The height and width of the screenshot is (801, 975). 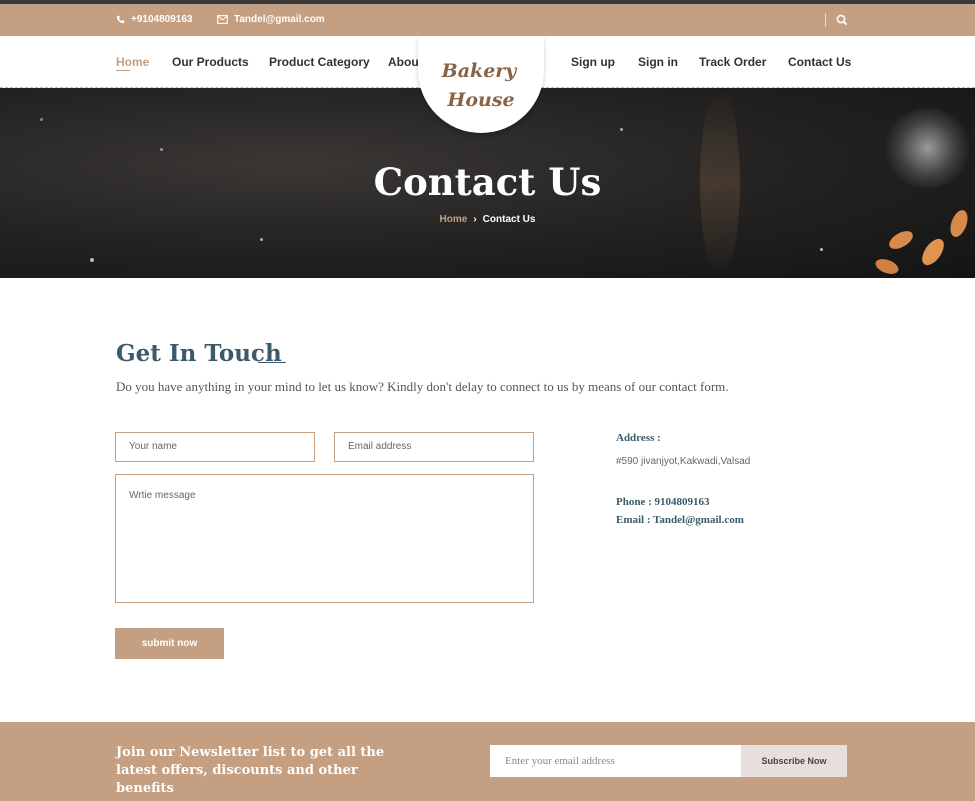 What do you see at coordinates (210, 62) in the screenshot?
I see `nav-our-products: Our Products` at bounding box center [210, 62].